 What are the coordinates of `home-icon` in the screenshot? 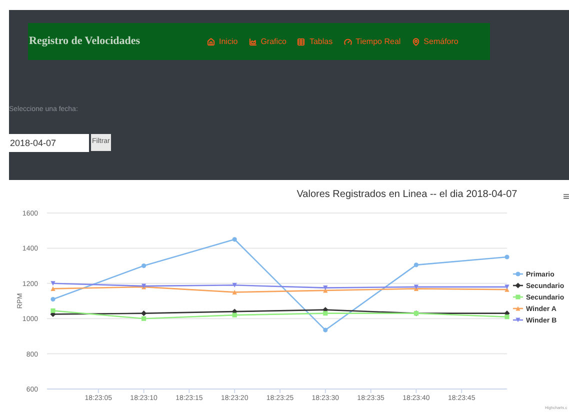 It's located at (211, 42).